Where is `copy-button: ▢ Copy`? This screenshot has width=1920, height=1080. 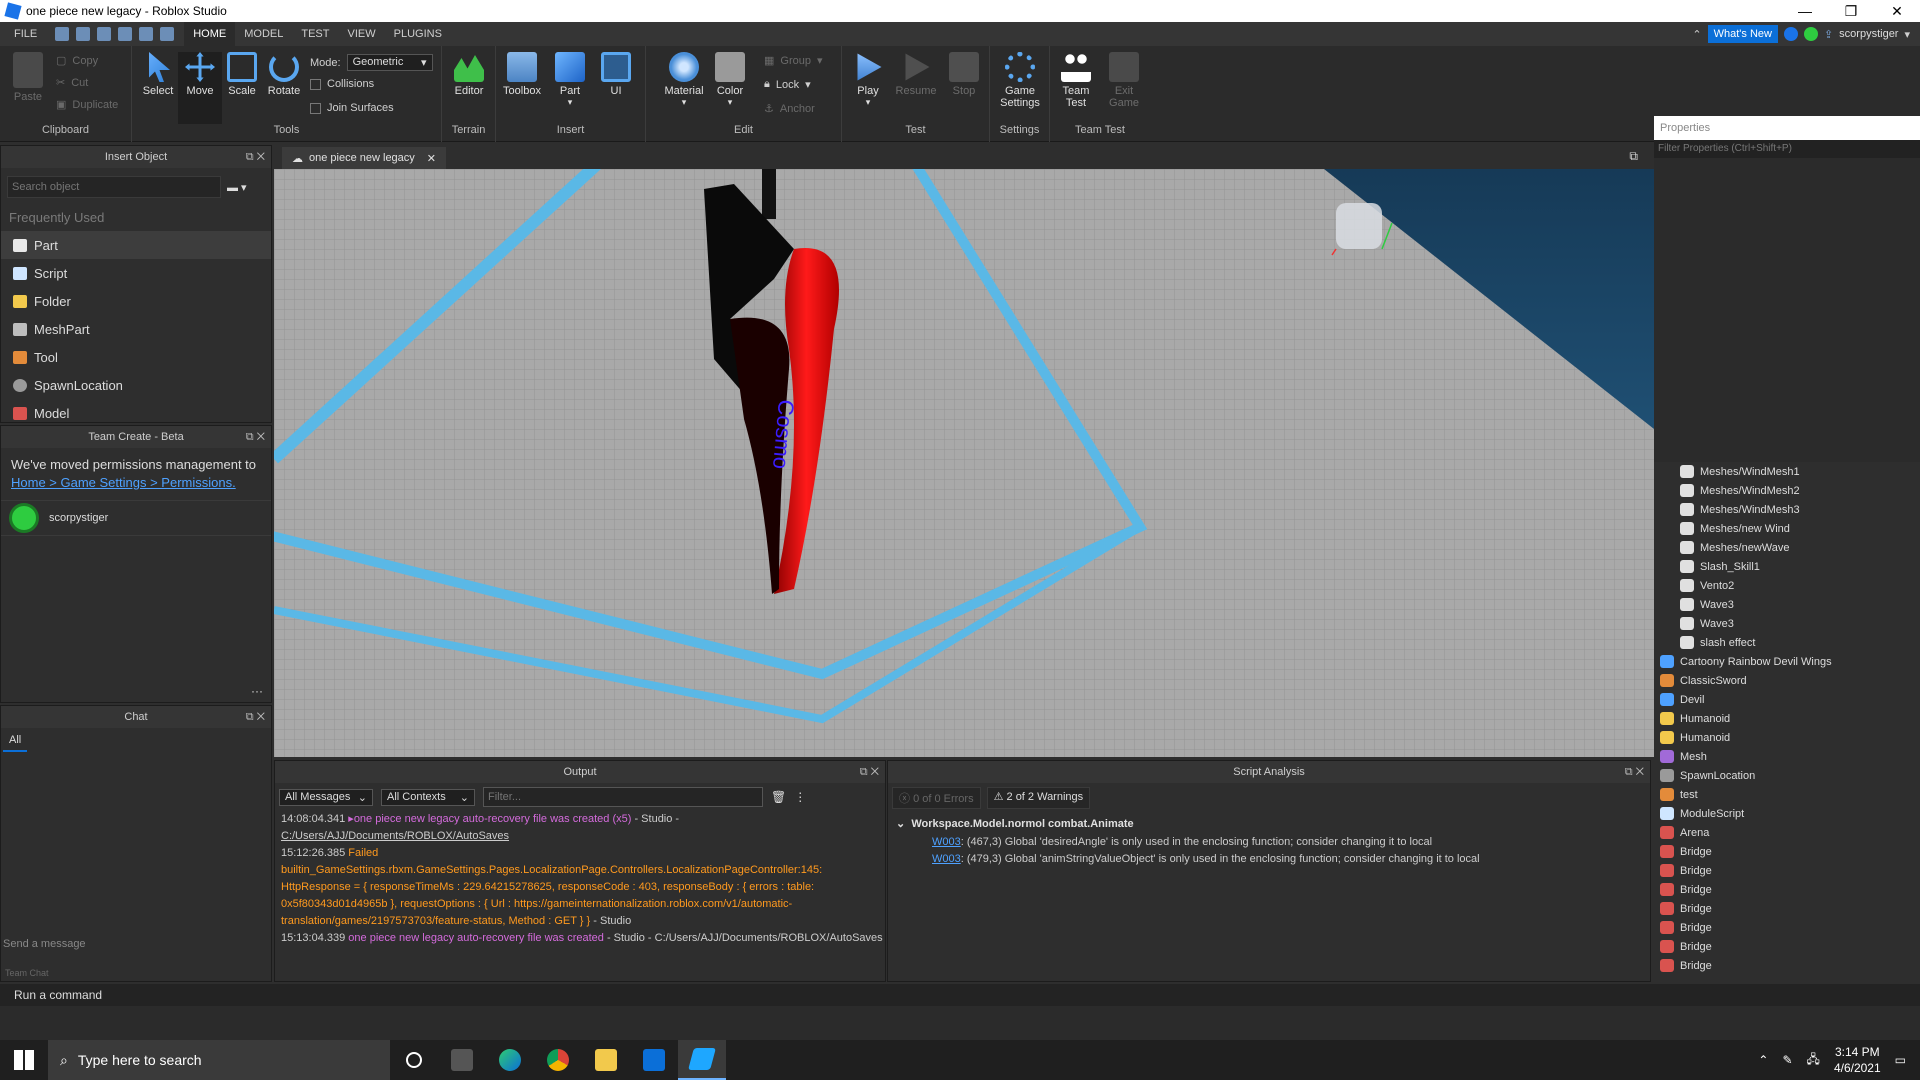 copy-button: ▢ Copy is located at coordinates (77, 61).